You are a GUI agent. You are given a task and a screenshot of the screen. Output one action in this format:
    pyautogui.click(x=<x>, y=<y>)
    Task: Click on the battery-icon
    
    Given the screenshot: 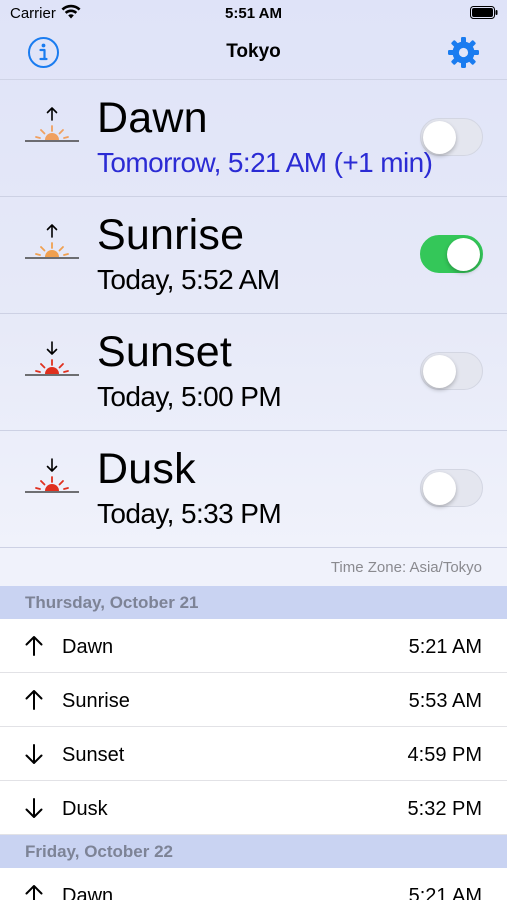 What is the action you would take?
    pyautogui.click(x=484, y=12)
    